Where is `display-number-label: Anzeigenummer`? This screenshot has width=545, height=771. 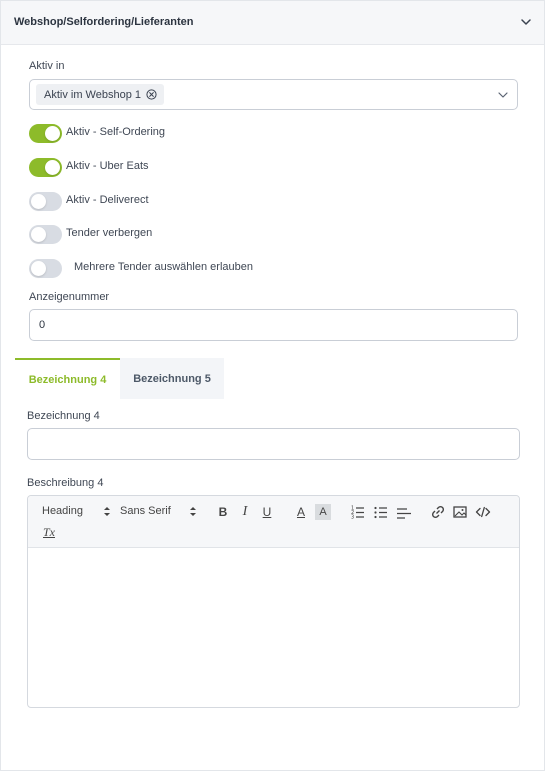 display-number-label: Anzeigenummer is located at coordinates (69, 297).